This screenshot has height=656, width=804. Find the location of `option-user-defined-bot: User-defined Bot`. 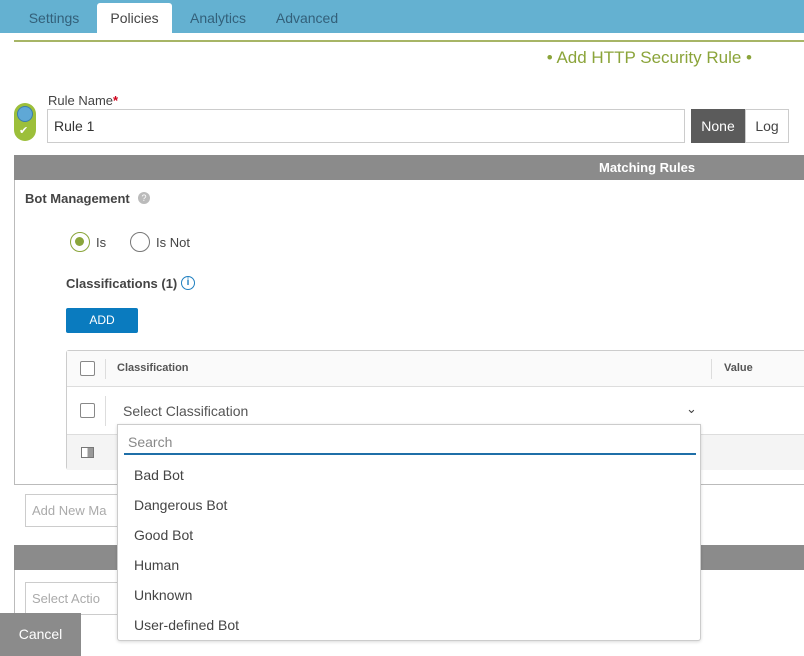

option-user-defined-bot: User-defined Bot is located at coordinates (186, 625).